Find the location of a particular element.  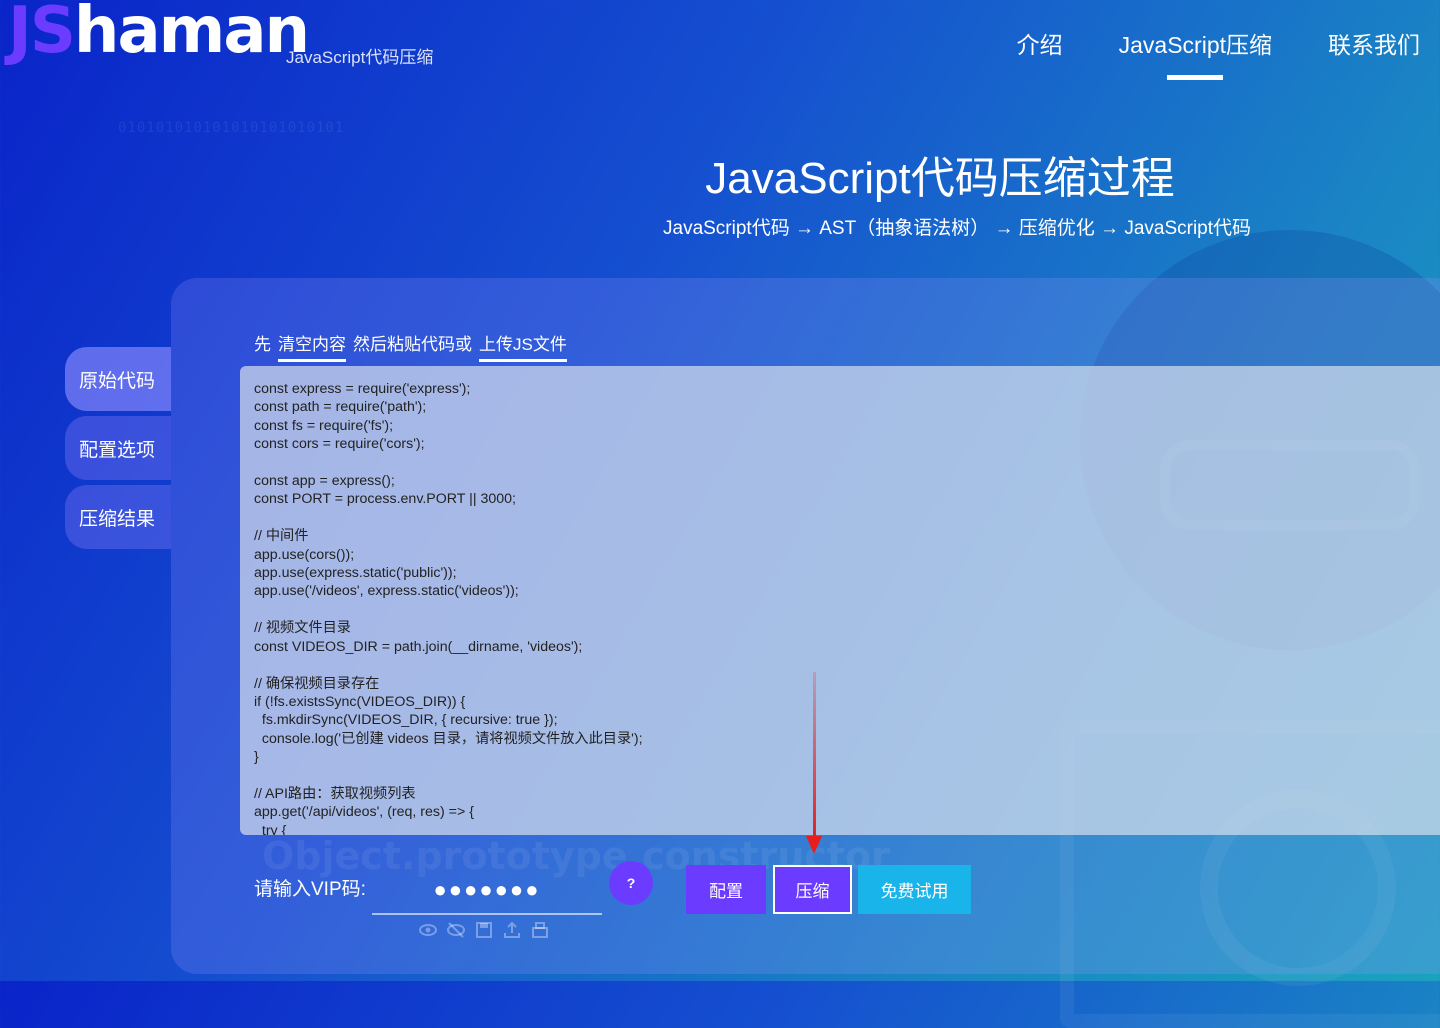

upload-js-link: 上传JS文件 is located at coordinates (523, 346).